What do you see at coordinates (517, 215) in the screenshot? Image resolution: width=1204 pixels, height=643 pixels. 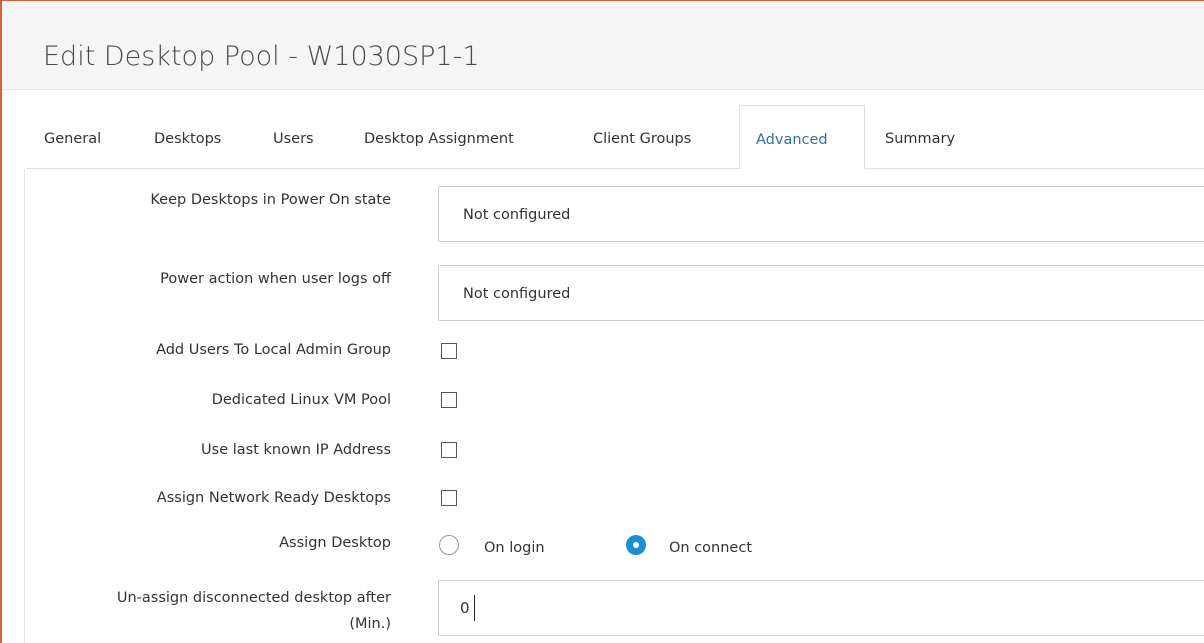 I see `power-on-state-value: Not configured` at bounding box center [517, 215].